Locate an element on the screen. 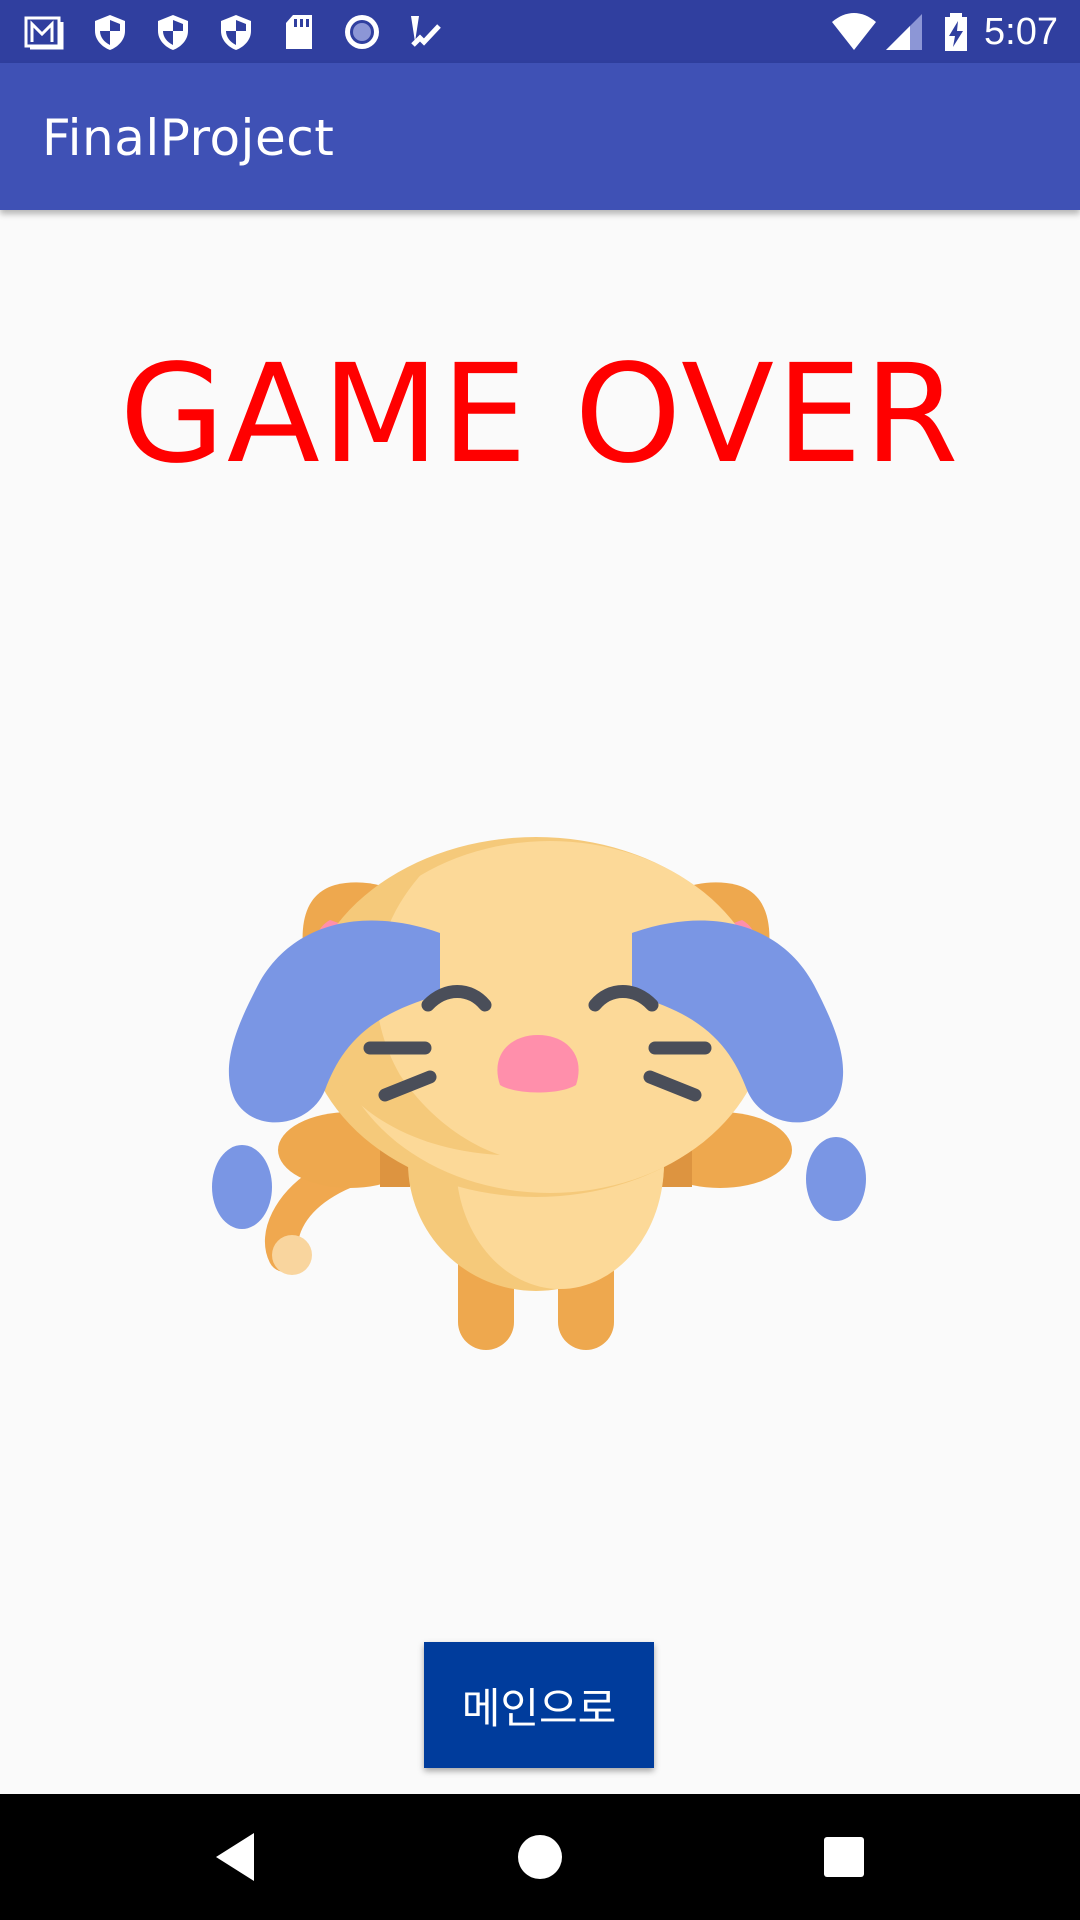  battery-charging-icon is located at coordinates (956, 32).